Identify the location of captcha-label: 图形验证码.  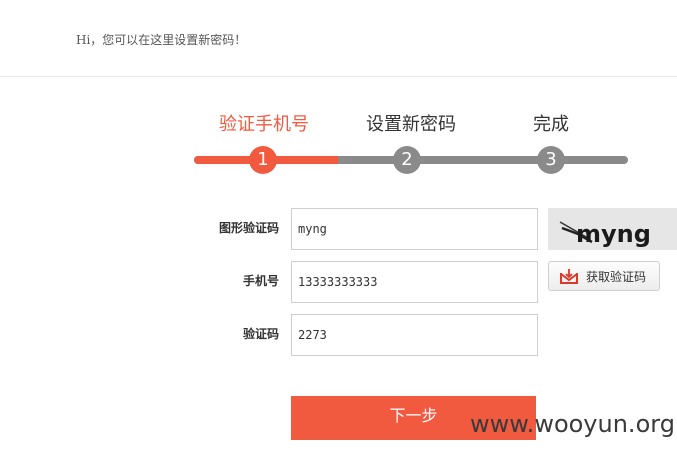
(248, 228).